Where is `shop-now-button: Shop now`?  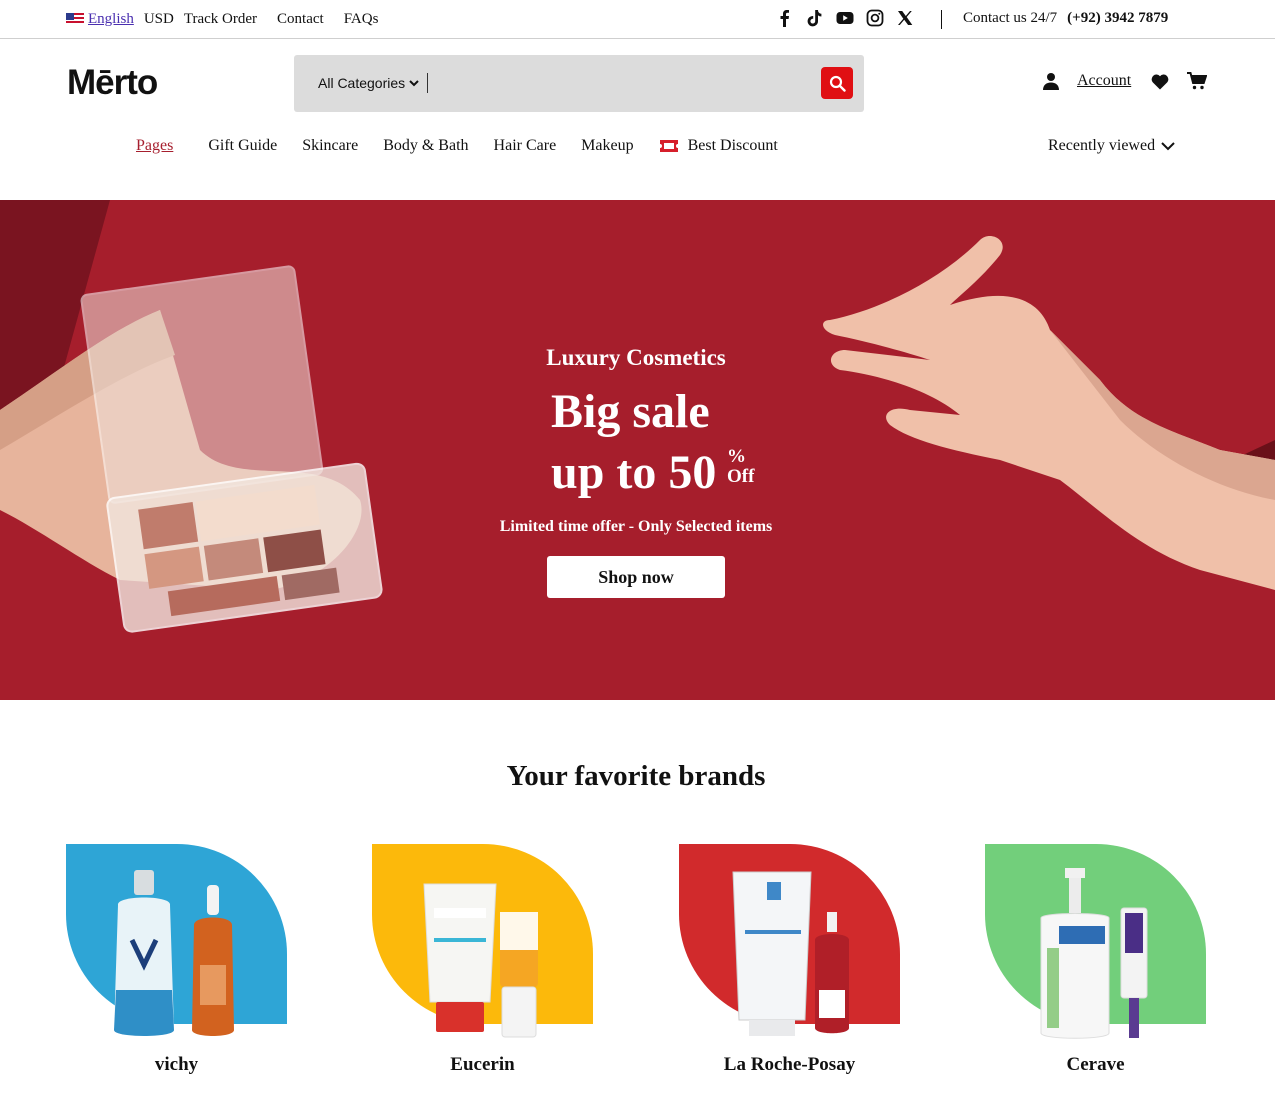
shop-now-button: Shop now is located at coordinates (636, 577).